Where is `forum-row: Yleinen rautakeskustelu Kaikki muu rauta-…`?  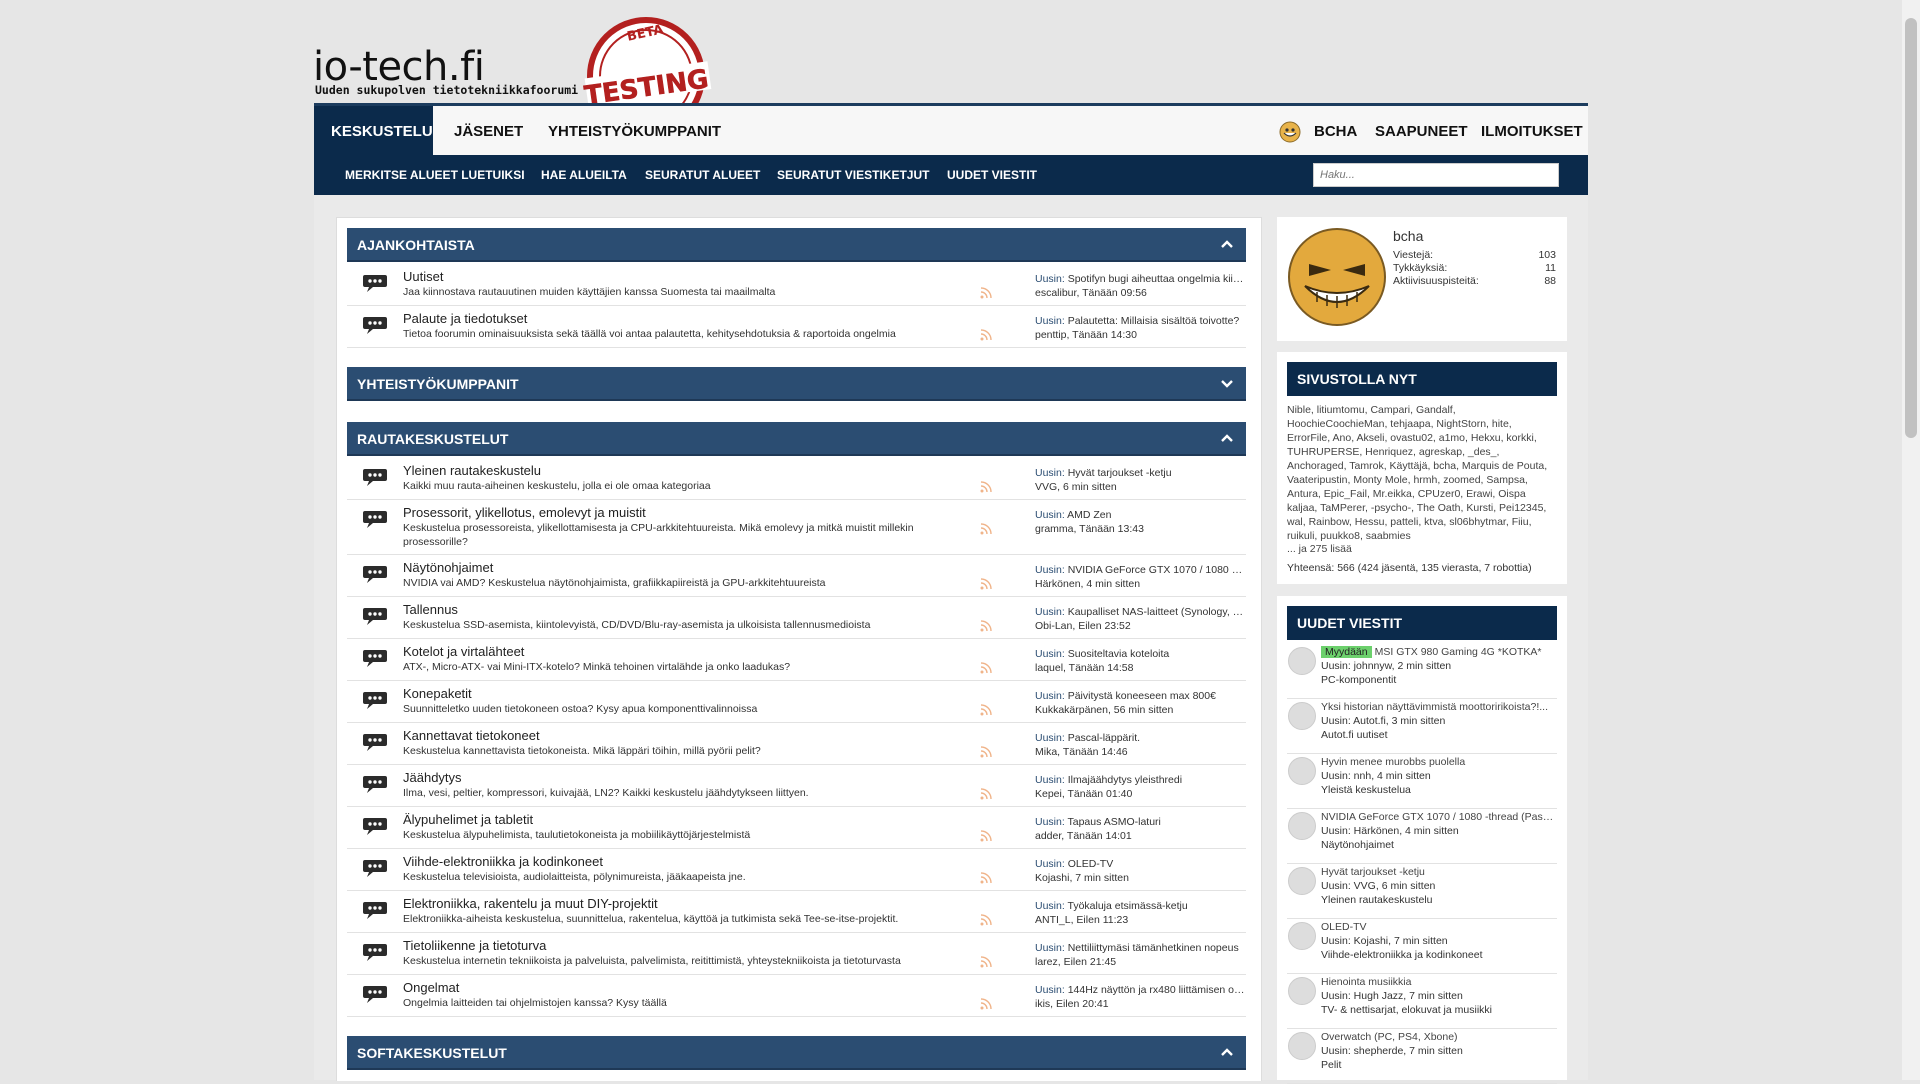 forum-row: Yleinen rautakeskustelu Kaikki muu rauta-… is located at coordinates (796, 479).